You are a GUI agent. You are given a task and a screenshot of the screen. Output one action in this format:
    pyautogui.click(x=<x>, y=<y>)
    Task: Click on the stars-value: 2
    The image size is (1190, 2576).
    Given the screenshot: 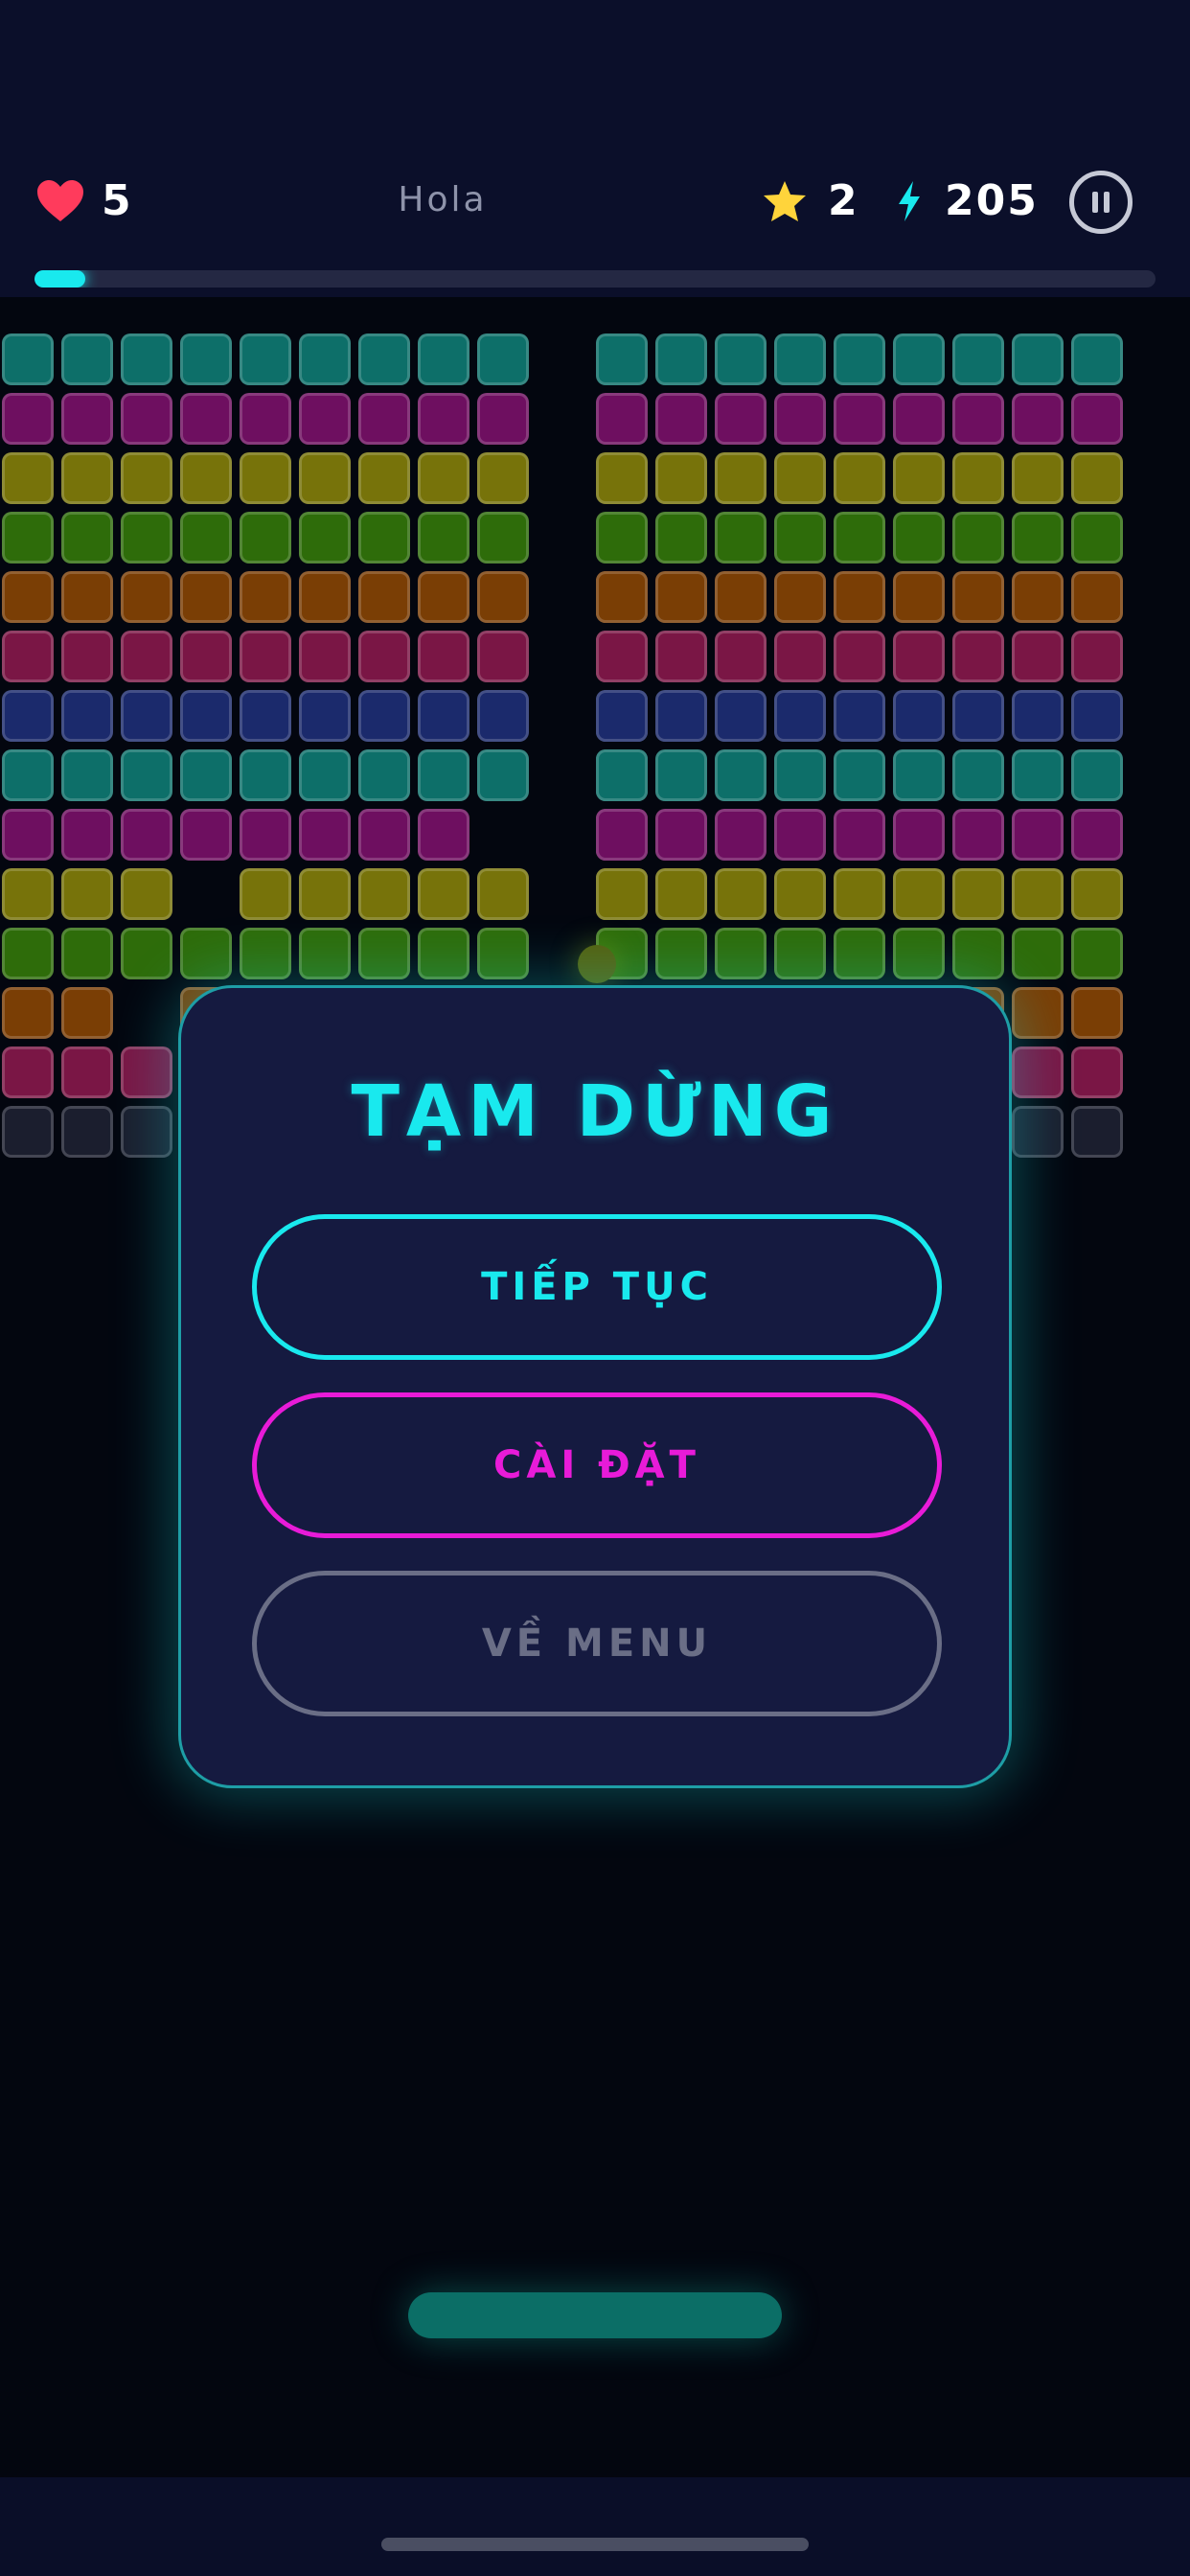 What is the action you would take?
    pyautogui.click(x=843, y=200)
    